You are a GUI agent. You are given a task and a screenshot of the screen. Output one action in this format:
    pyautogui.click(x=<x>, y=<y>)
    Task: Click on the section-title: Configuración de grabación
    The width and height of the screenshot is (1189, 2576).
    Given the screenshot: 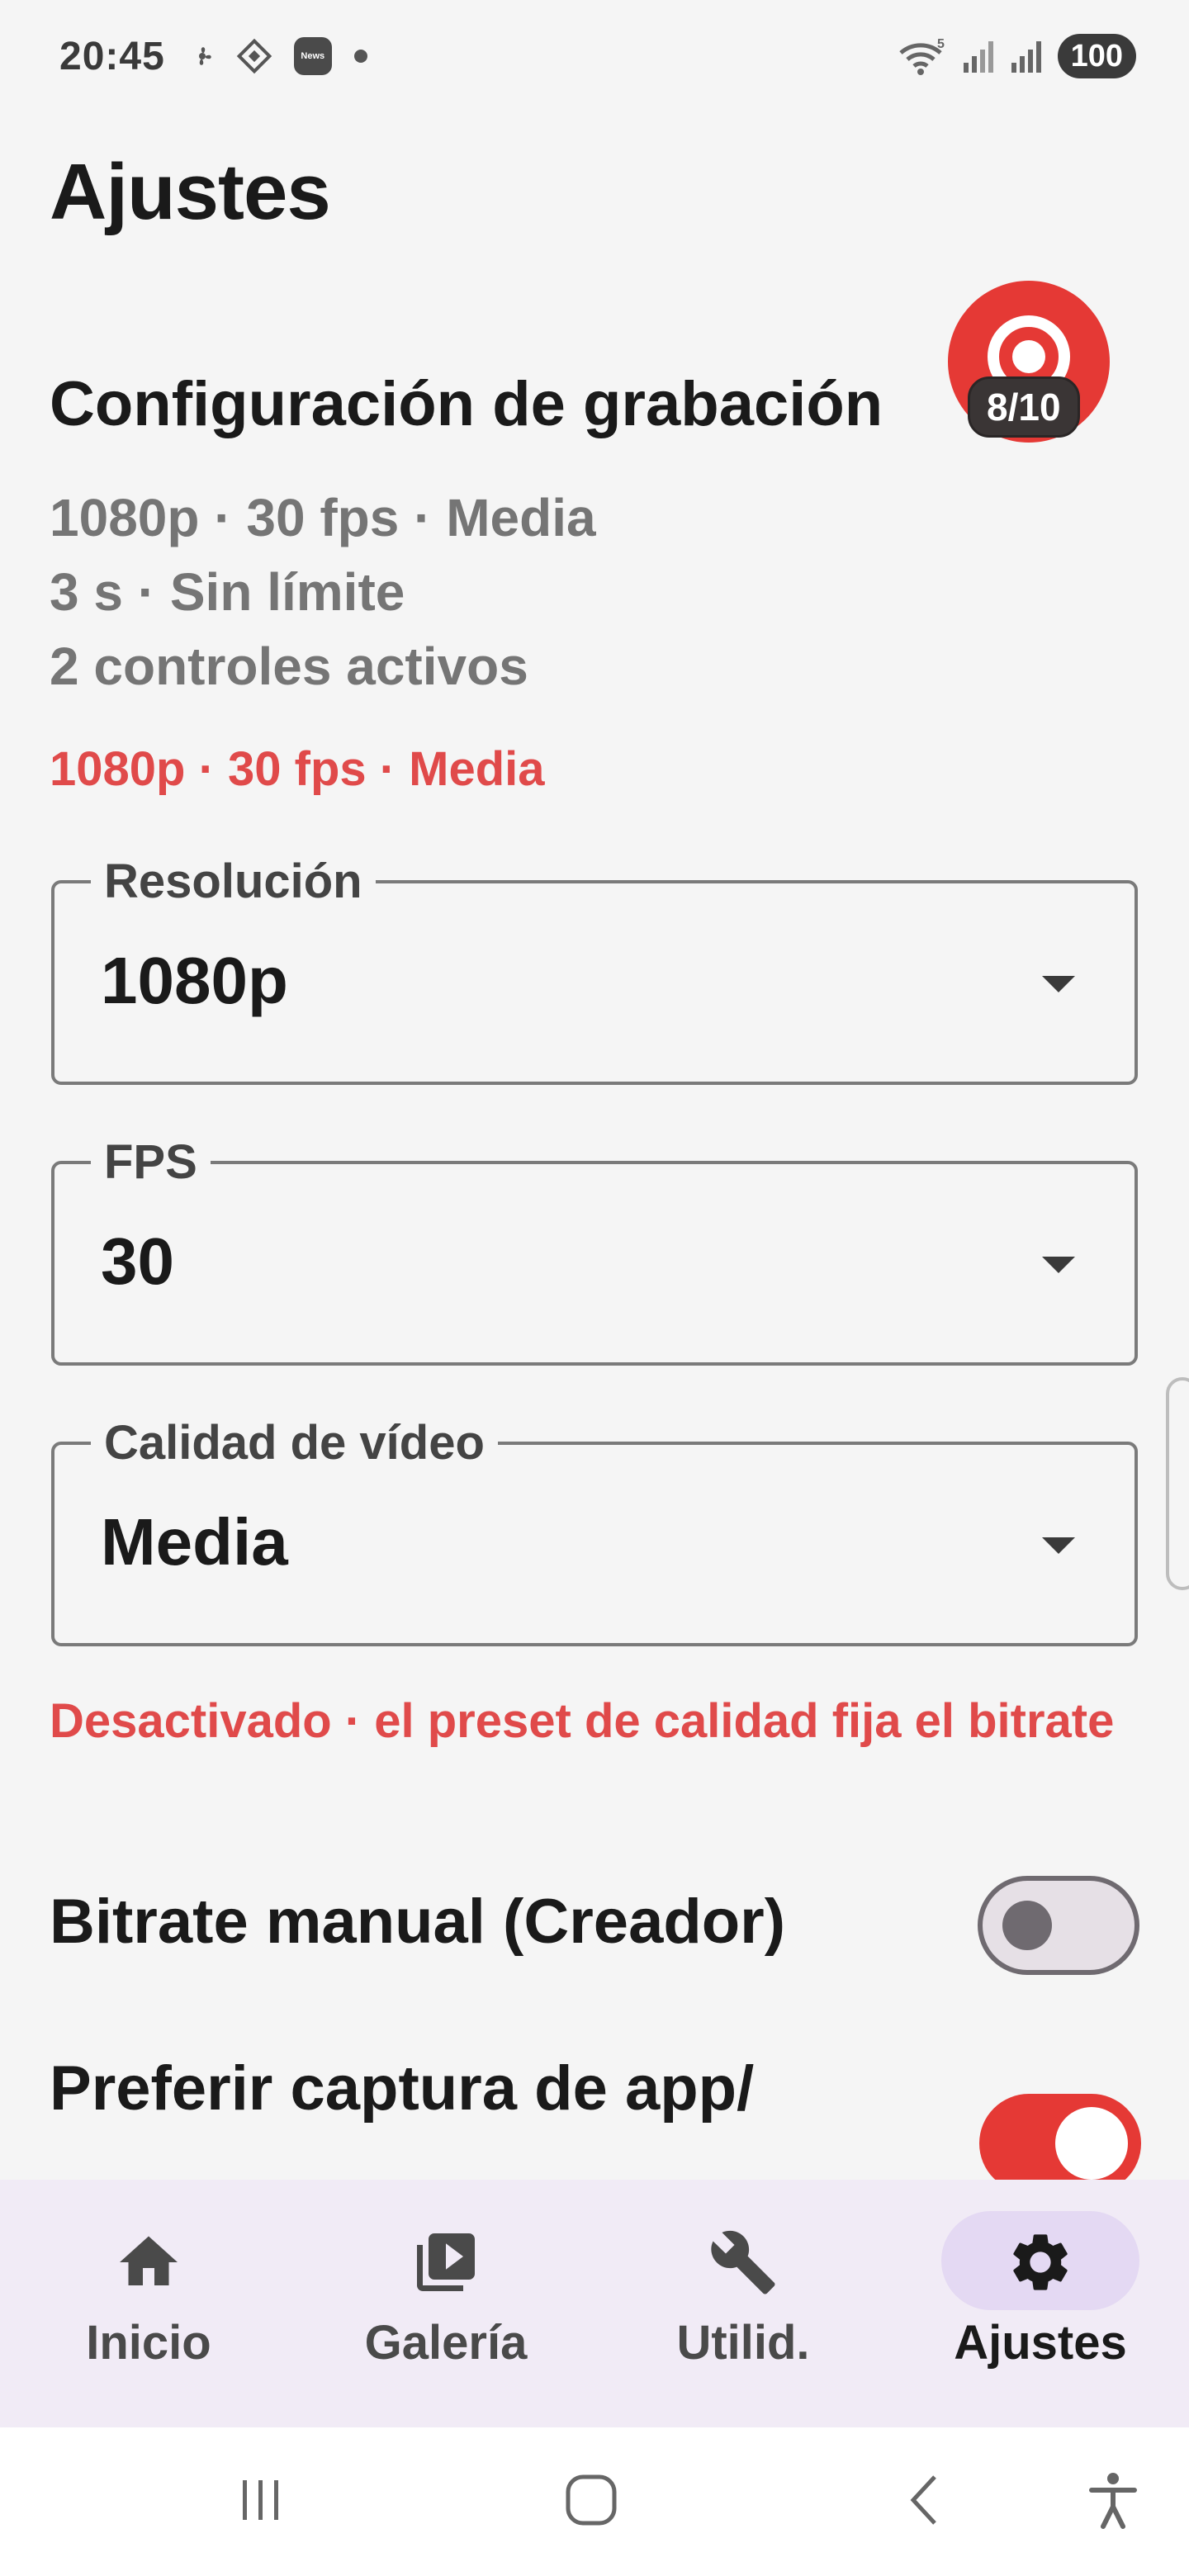 What is the action you would take?
    pyautogui.click(x=466, y=404)
    